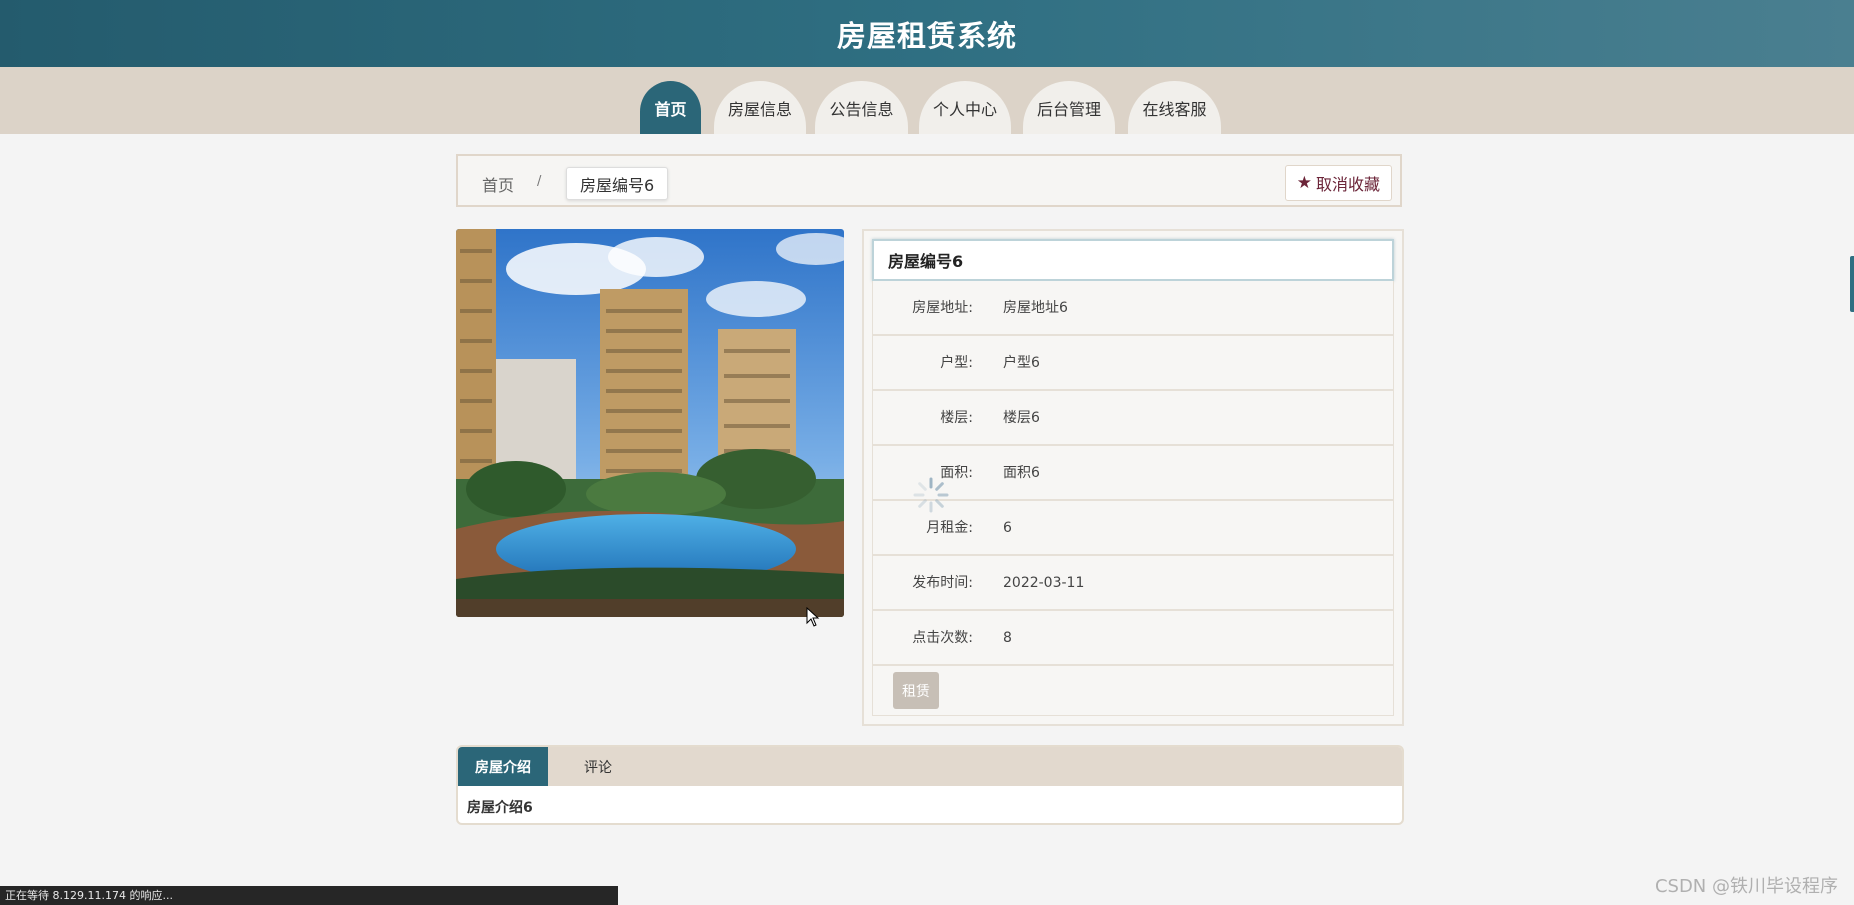  What do you see at coordinates (1035, 308) in the screenshot?
I see `detail-value: 房屋地址6` at bounding box center [1035, 308].